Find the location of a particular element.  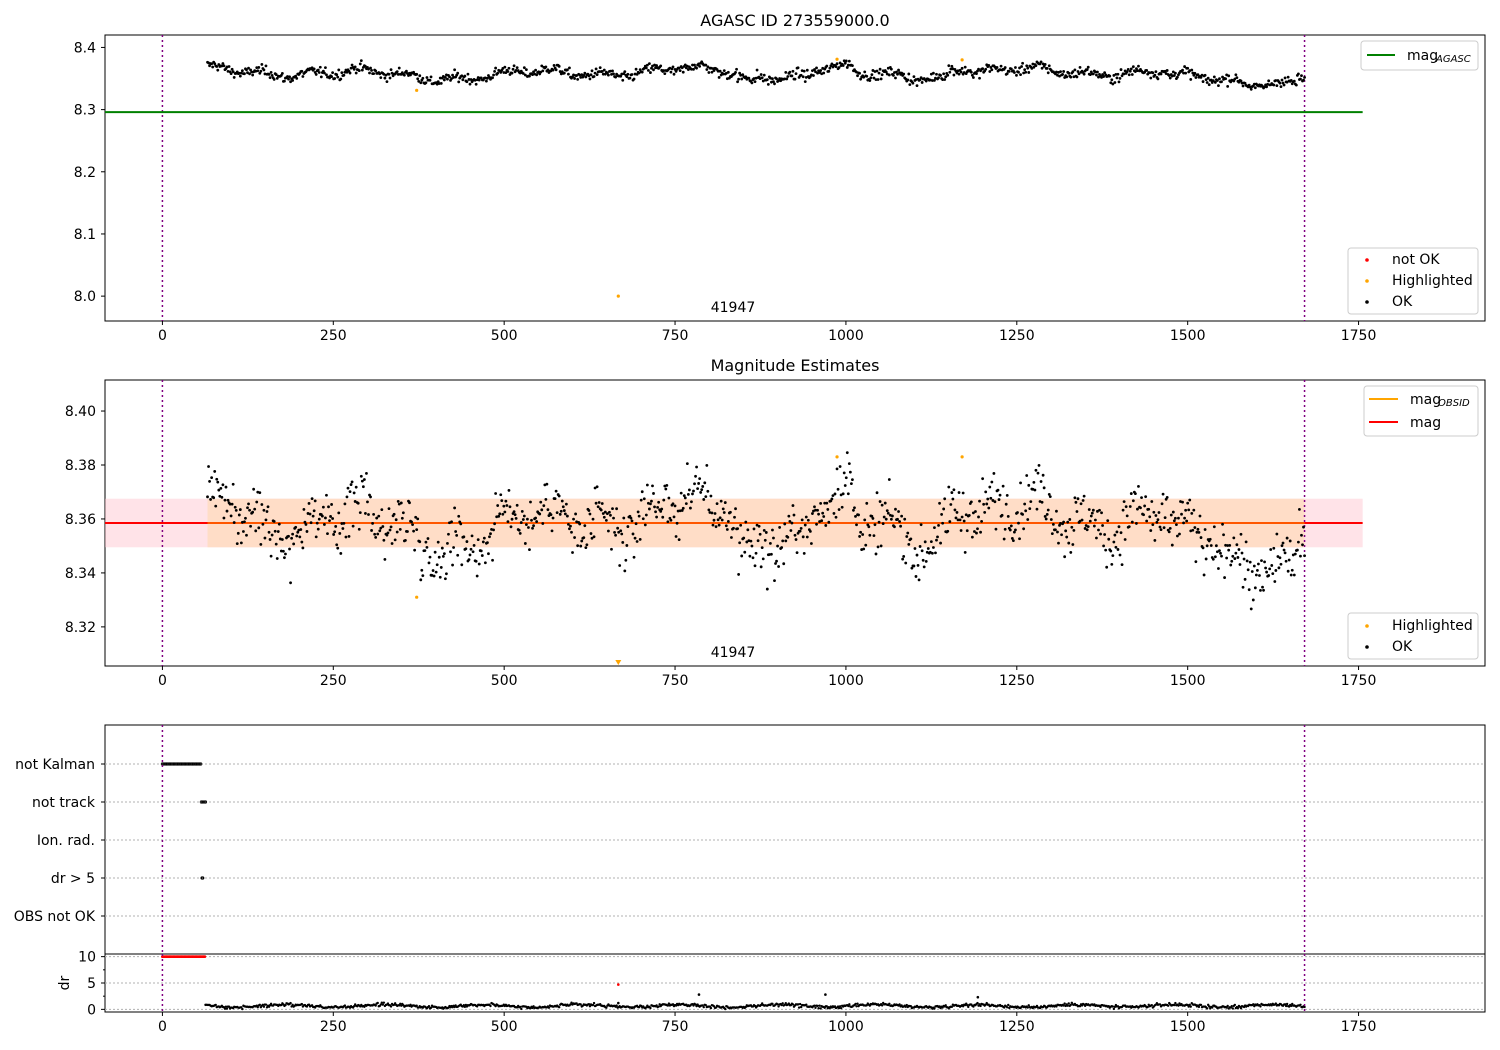

x-tick-label: 500 is located at coordinates (504, 336).